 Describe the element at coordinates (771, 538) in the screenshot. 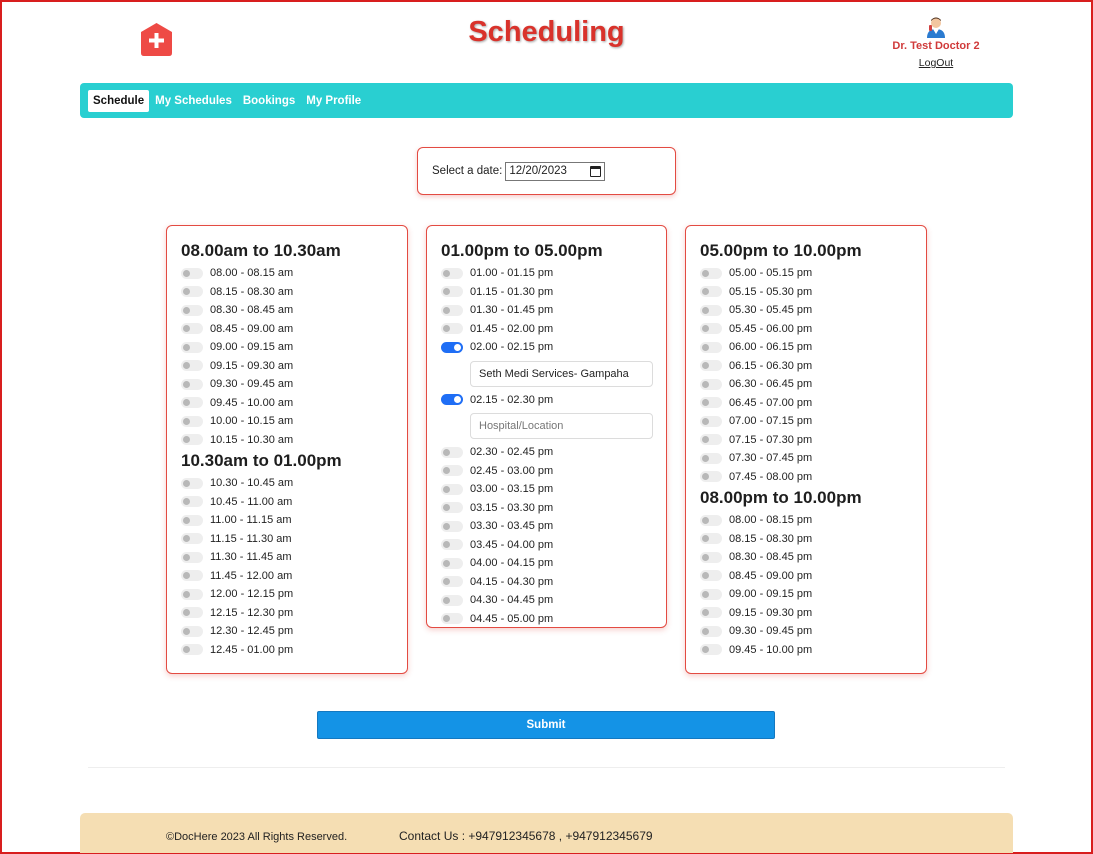

I see `slot-label: 08.15 - 08.30 pm` at that location.